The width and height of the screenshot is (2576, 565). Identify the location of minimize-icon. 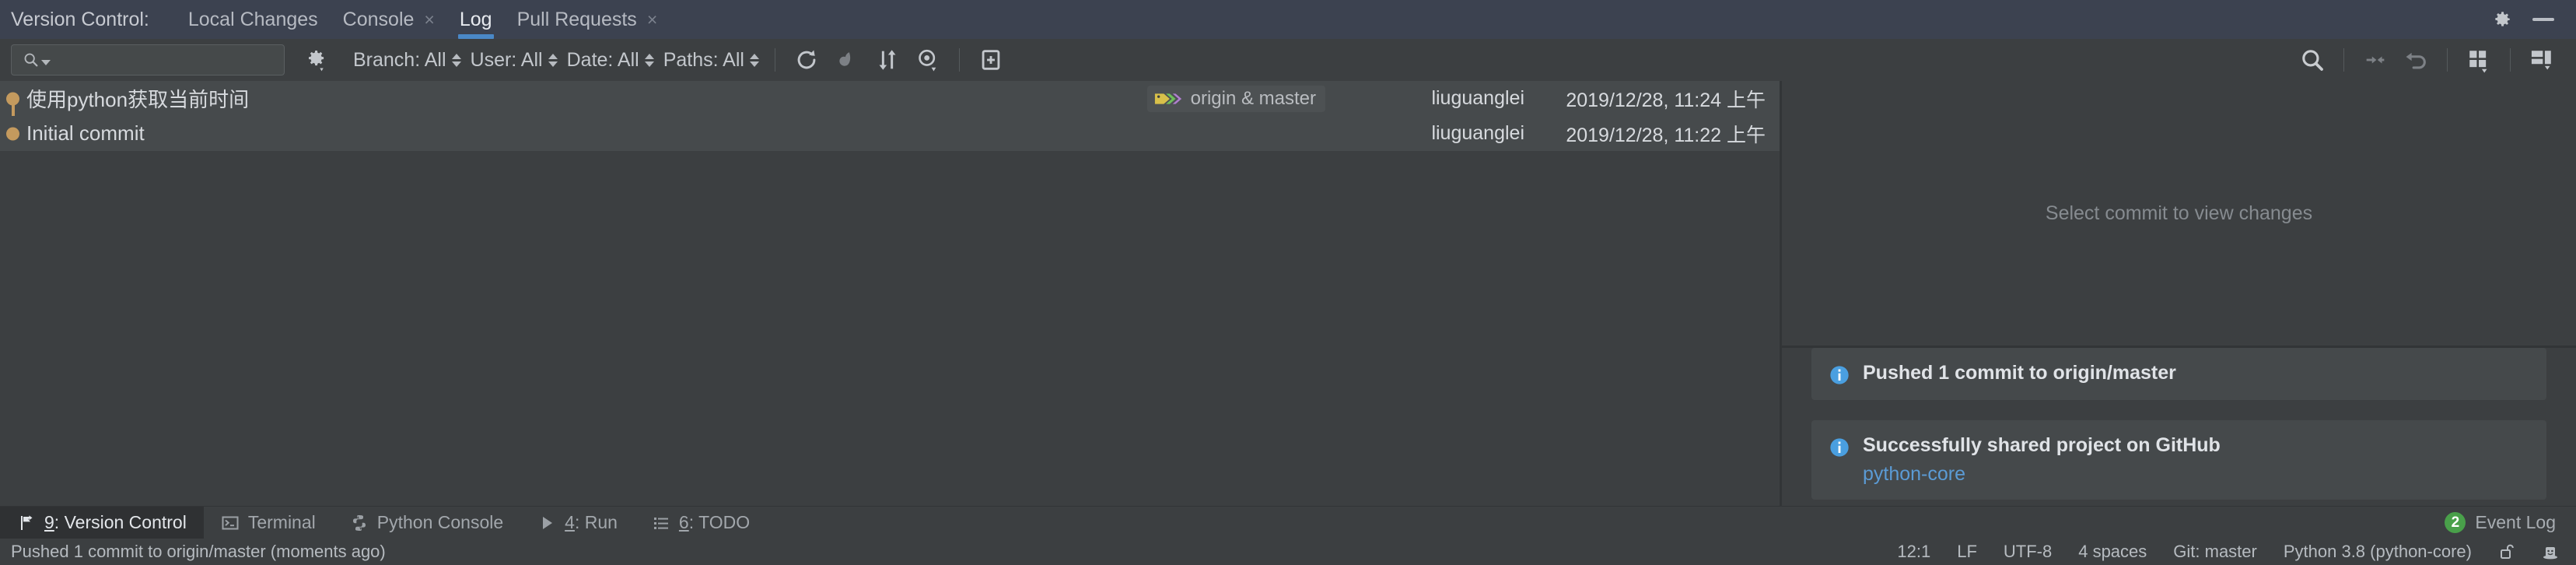
(2543, 19).